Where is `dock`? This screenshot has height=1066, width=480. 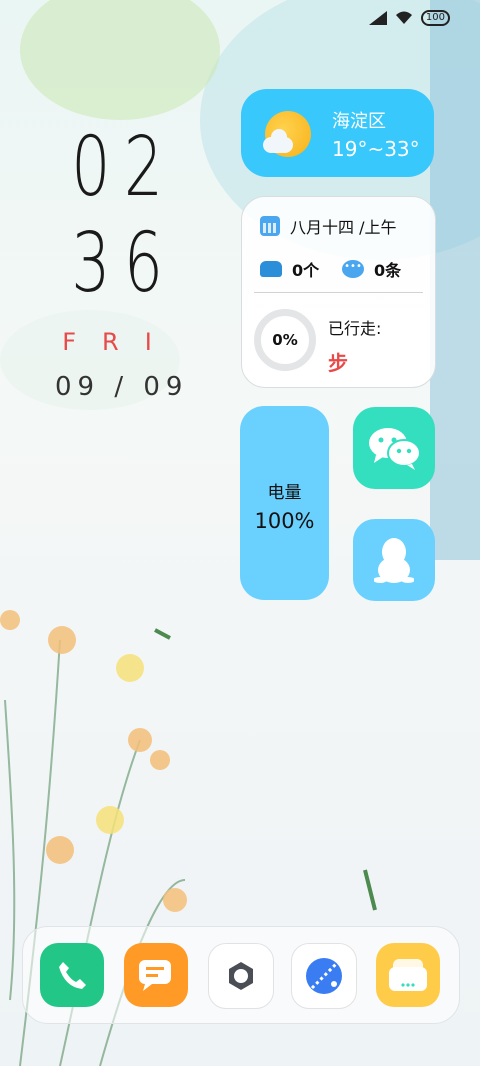
dock is located at coordinates (241, 975).